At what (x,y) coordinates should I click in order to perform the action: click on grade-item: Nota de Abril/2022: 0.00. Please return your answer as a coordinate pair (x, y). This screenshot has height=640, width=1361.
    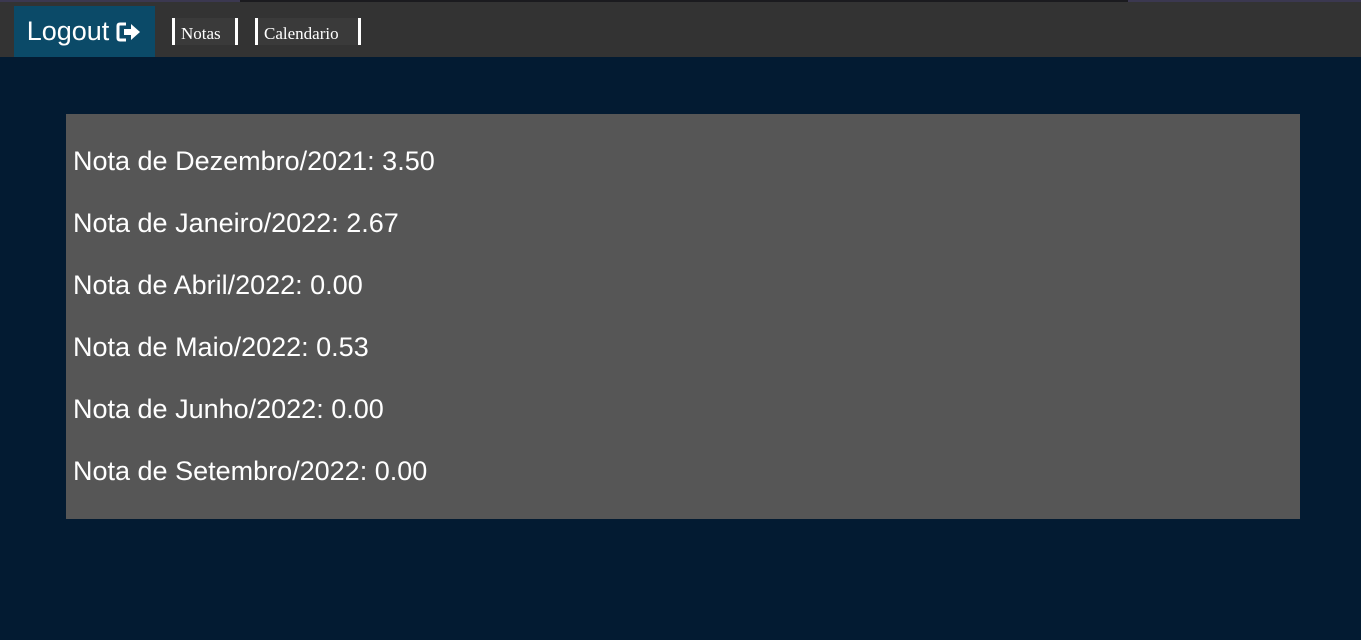
    Looking at the image, I should click on (218, 285).